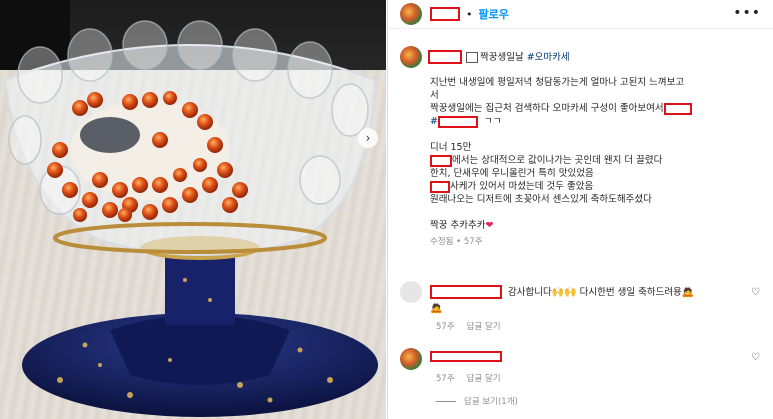 Image resolution: width=773 pixels, height=419 pixels. What do you see at coordinates (557, 82) in the screenshot?
I see `caption-line: 지난번 내생일에 평일저녁 청담동가는게 얼마나 고된지 느껴보고` at bounding box center [557, 82].